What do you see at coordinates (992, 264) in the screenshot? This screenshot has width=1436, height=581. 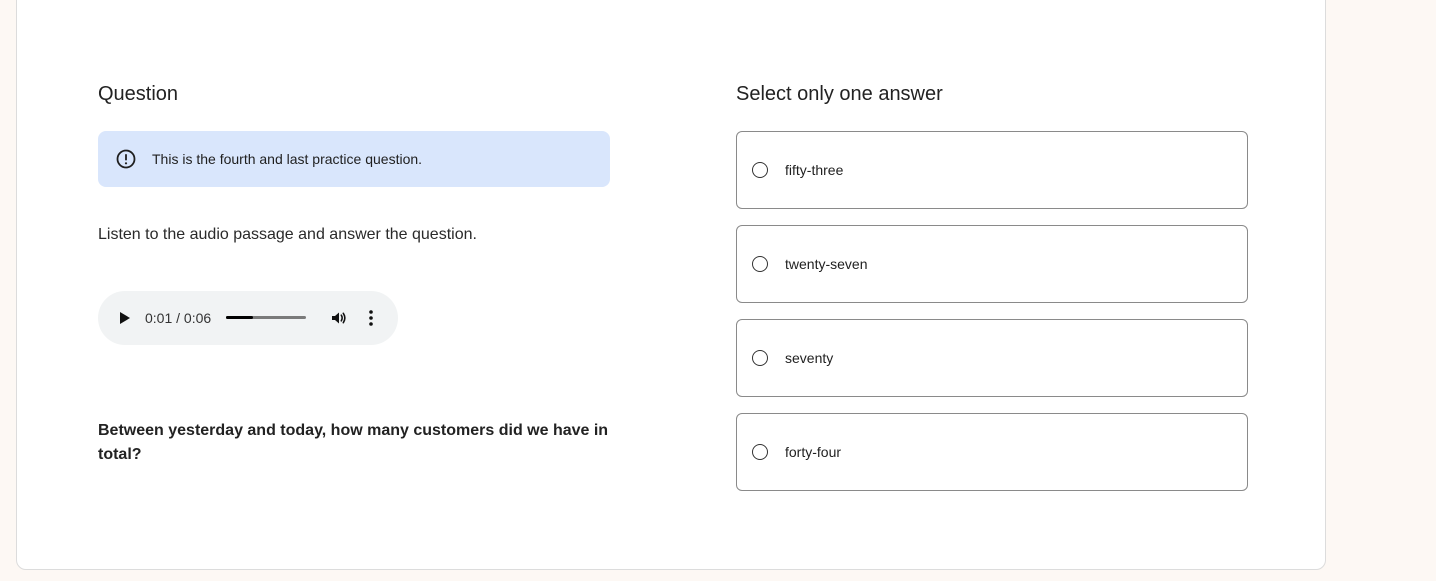 I see `answer-option-2: twenty-seven` at bounding box center [992, 264].